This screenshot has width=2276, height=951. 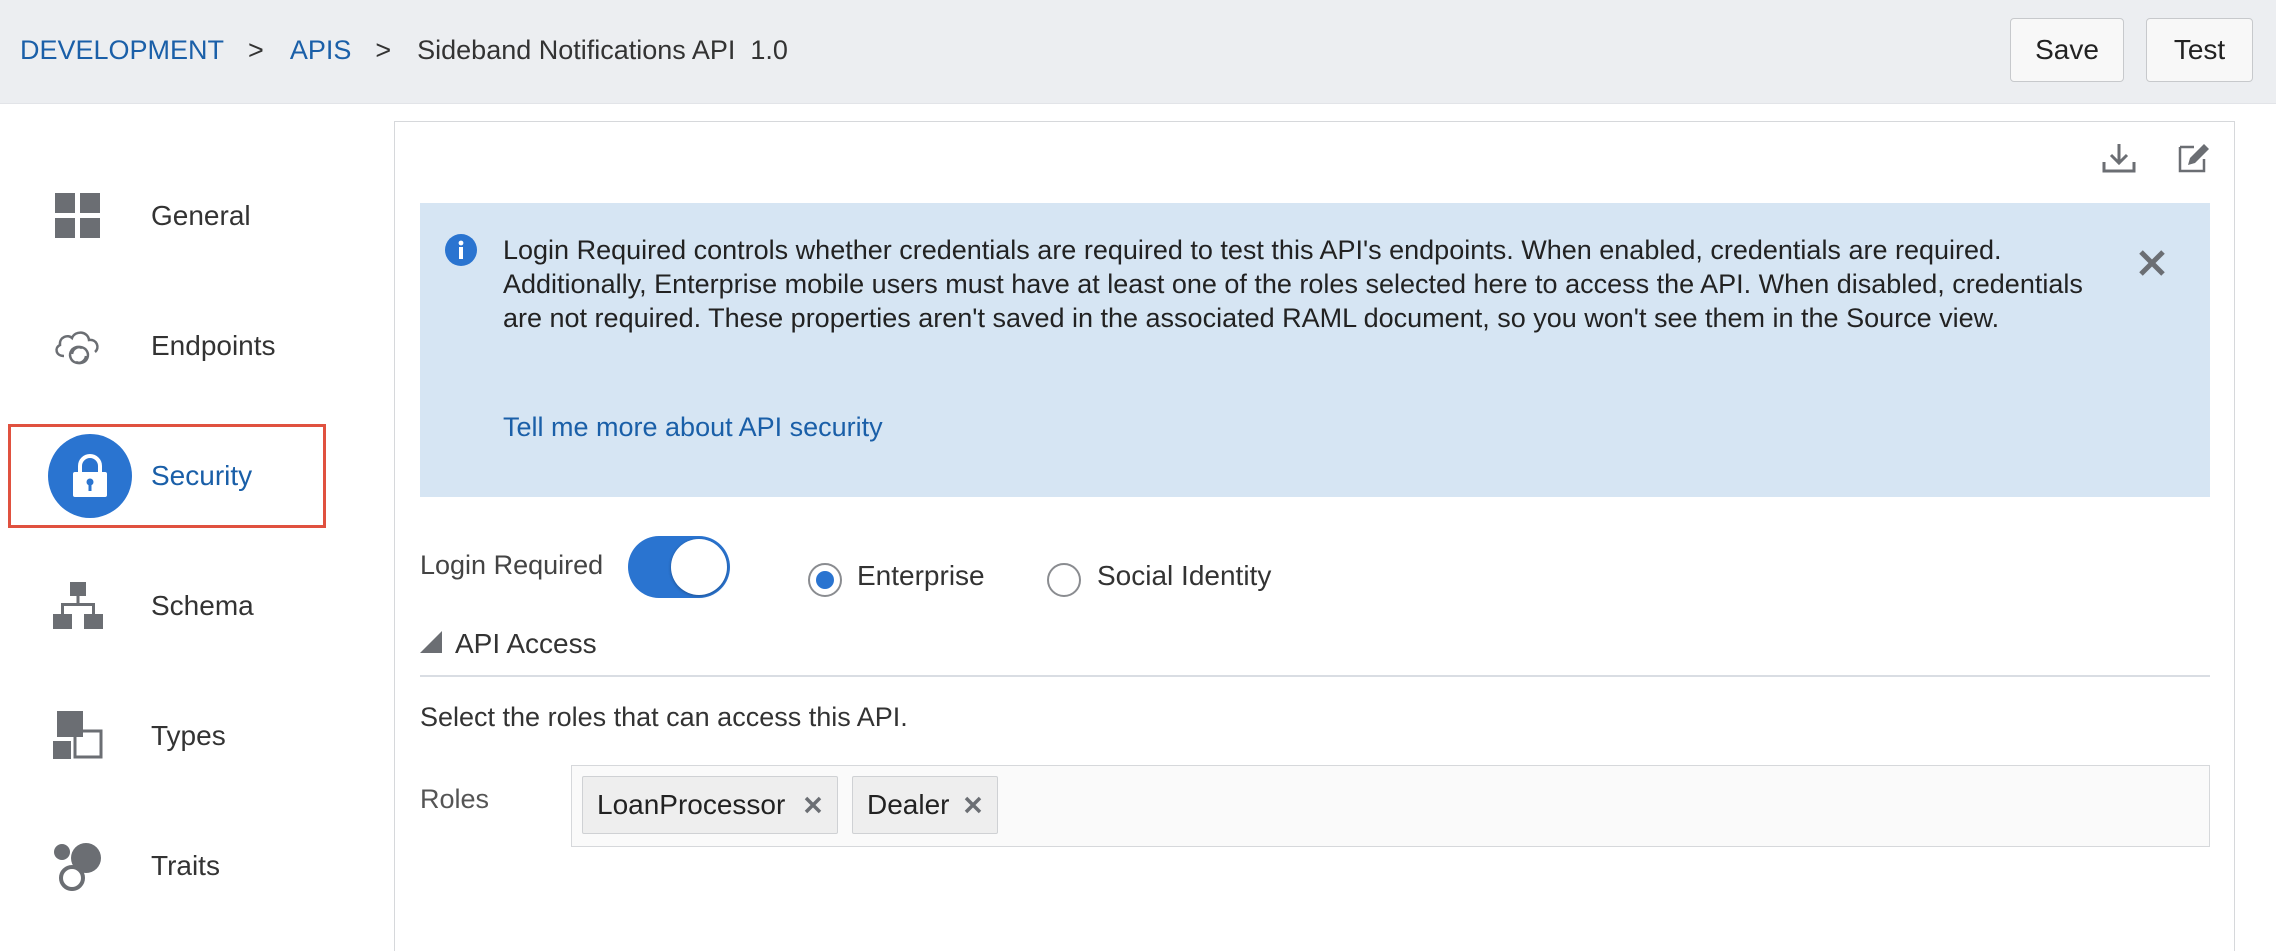 What do you see at coordinates (78, 346) in the screenshot?
I see `cloud-sync-icon` at bounding box center [78, 346].